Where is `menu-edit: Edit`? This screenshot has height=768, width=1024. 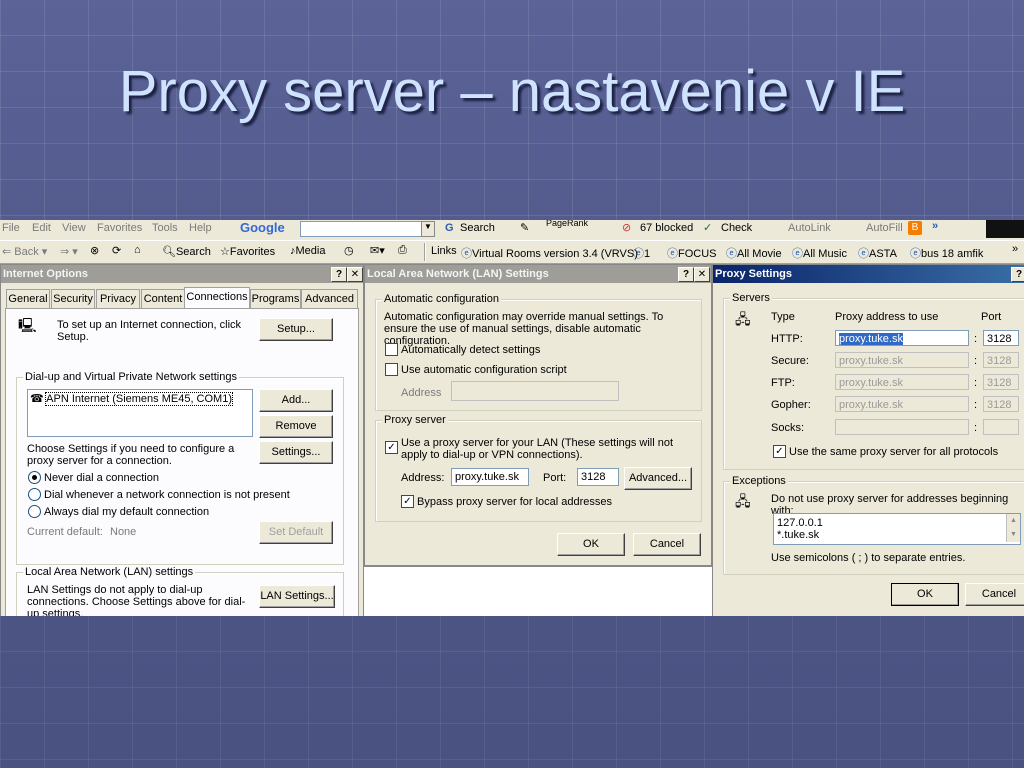 menu-edit: Edit is located at coordinates (41, 228).